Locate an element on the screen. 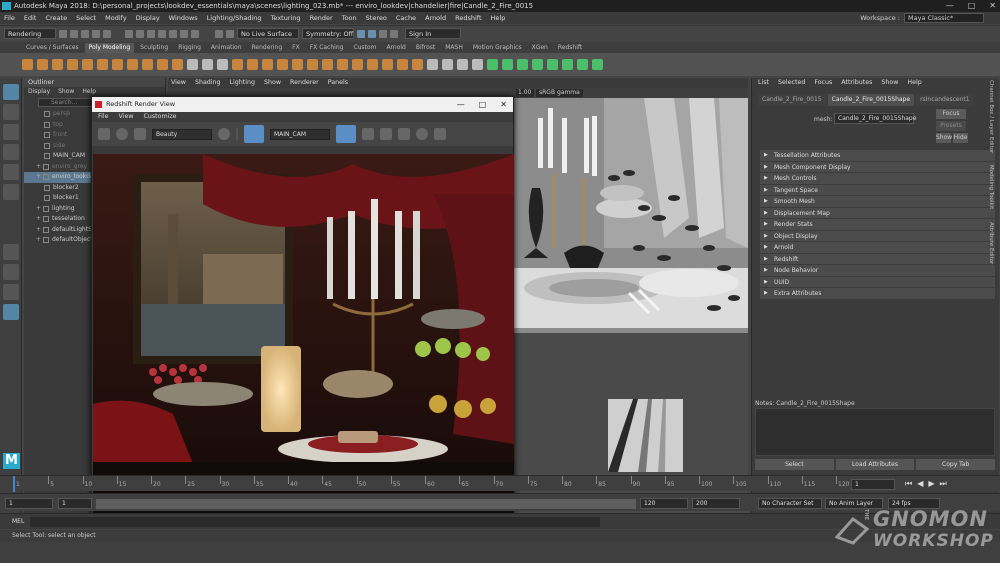 This screenshot has height=563, width=1000. menu-texturing: Texturing is located at coordinates (286, 18).